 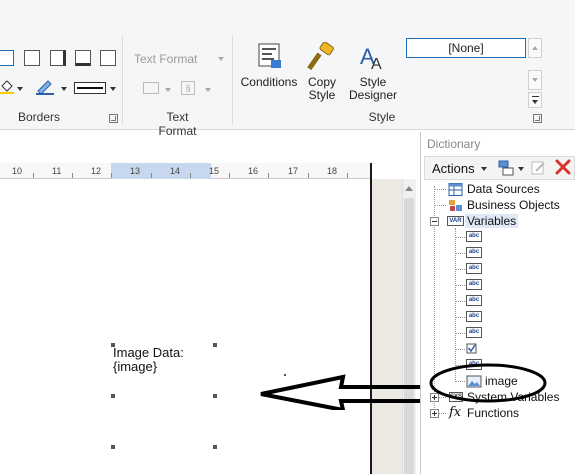 What do you see at coordinates (535, 100) in the screenshot?
I see `style-list-expand` at bounding box center [535, 100].